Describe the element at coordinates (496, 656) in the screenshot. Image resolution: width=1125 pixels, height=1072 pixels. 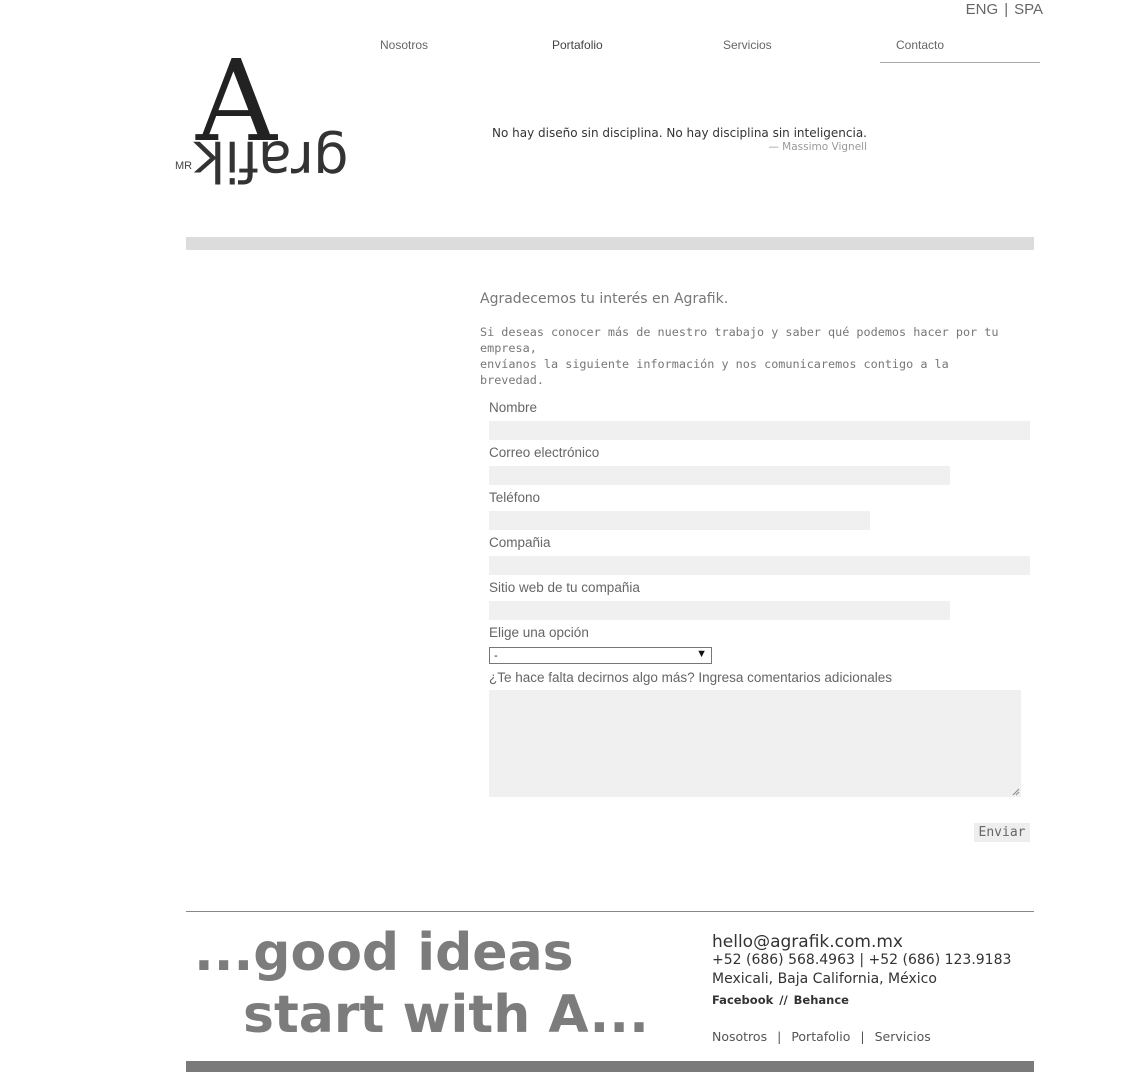
I see `option-select-value: -` at that location.